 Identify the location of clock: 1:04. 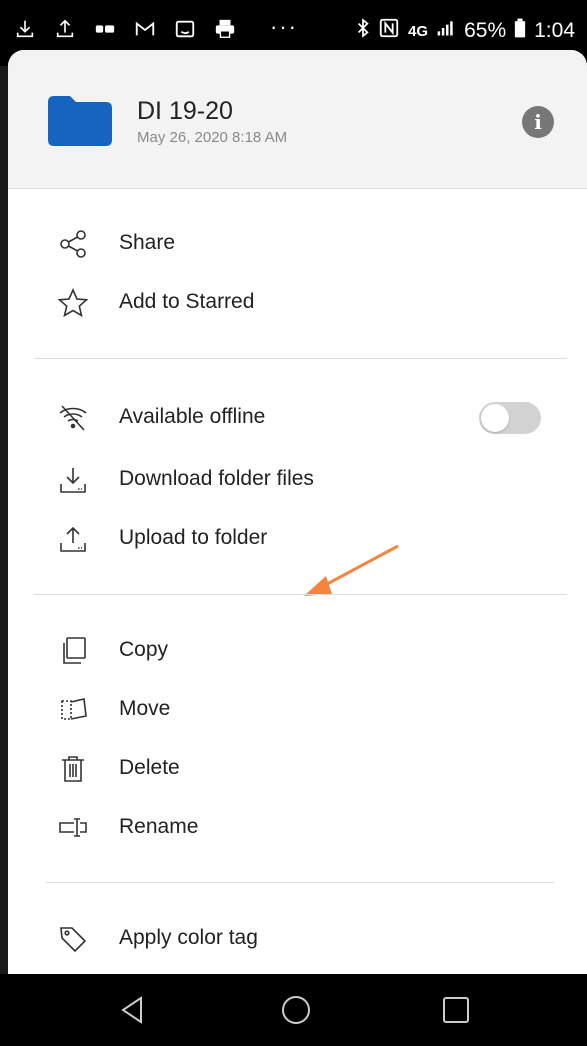
(554, 30).